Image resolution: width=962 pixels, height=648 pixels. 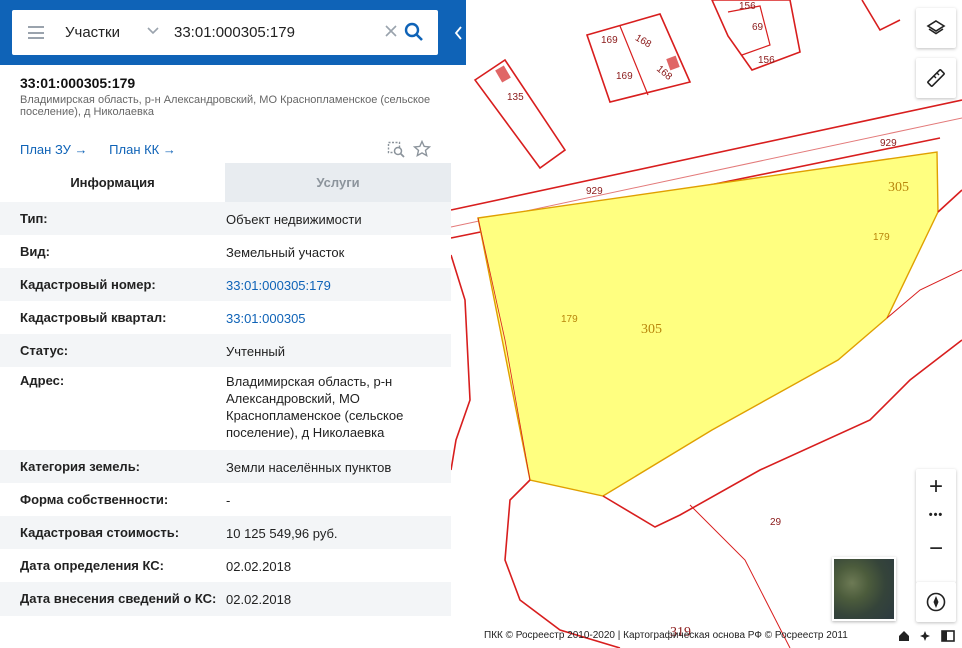 I want to click on locate-icon, so click(x=925, y=636).